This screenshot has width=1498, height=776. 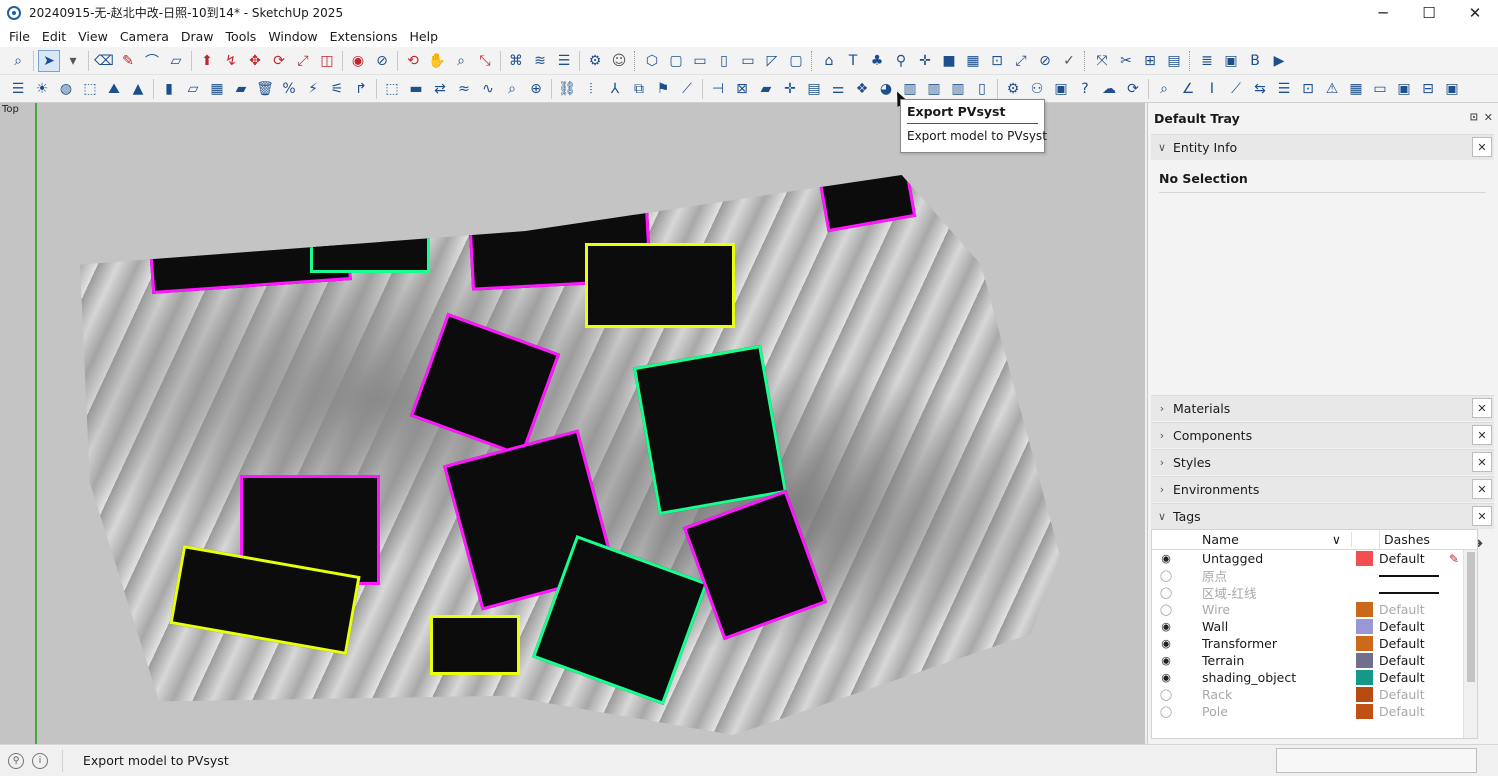 I want to click on tag-name: Untagged, so click(x=1266, y=558).